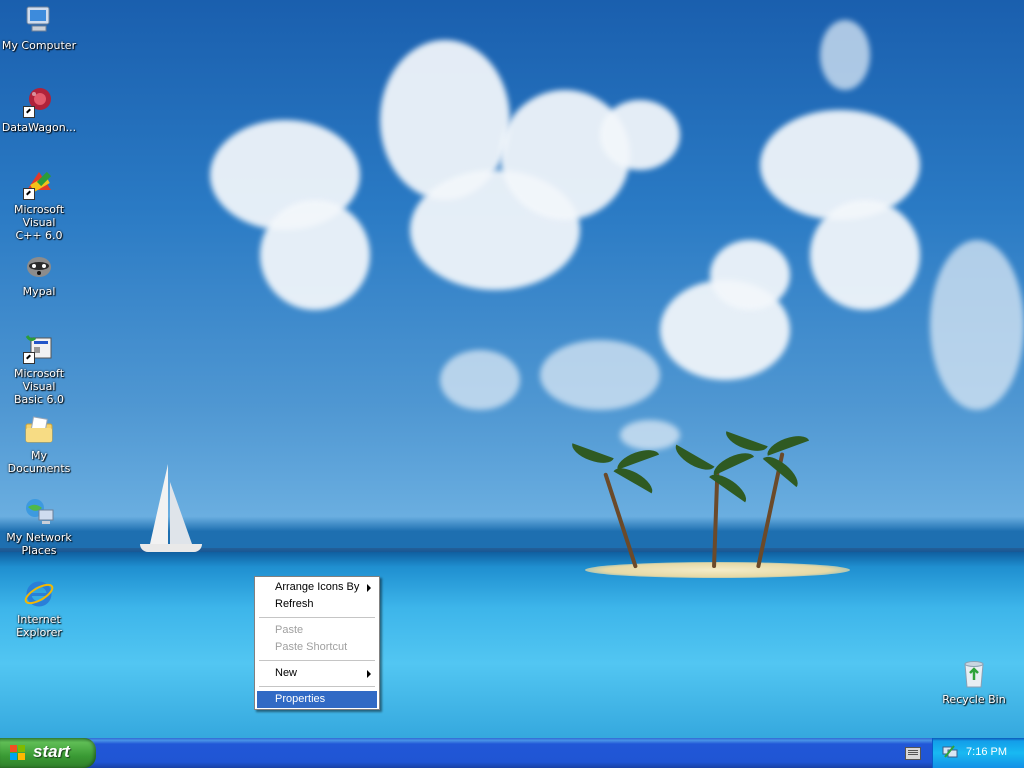 The image size is (1024, 768). What do you see at coordinates (39, 537) in the screenshot?
I see `desktop-icon-label: My Network` at bounding box center [39, 537].